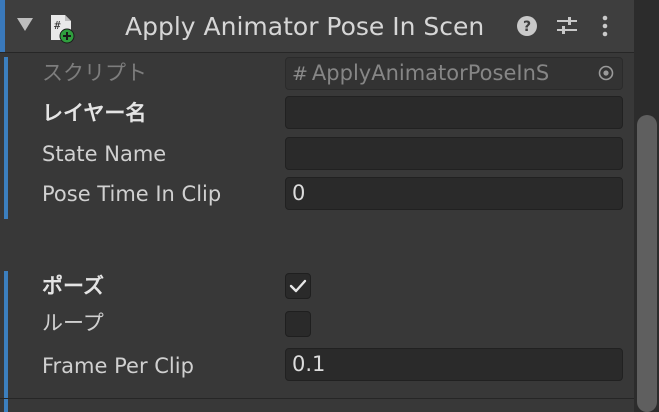 The height and width of the screenshot is (412, 659). I want to click on header-accent-bar, so click(2, 26).